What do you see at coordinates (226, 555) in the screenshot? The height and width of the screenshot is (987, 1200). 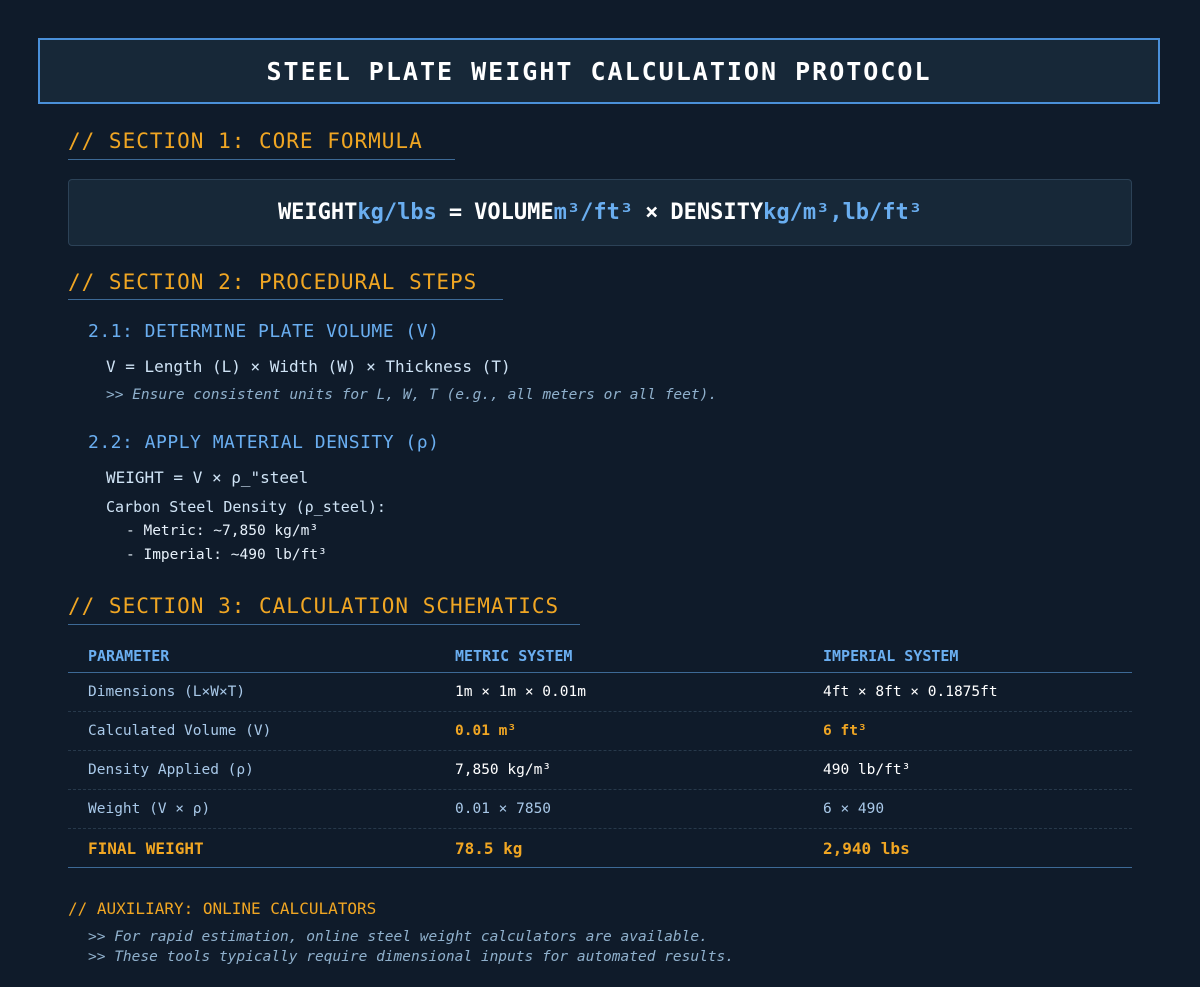 I see `density-imperial: - Imperial: ~490 lb/ft³` at bounding box center [226, 555].